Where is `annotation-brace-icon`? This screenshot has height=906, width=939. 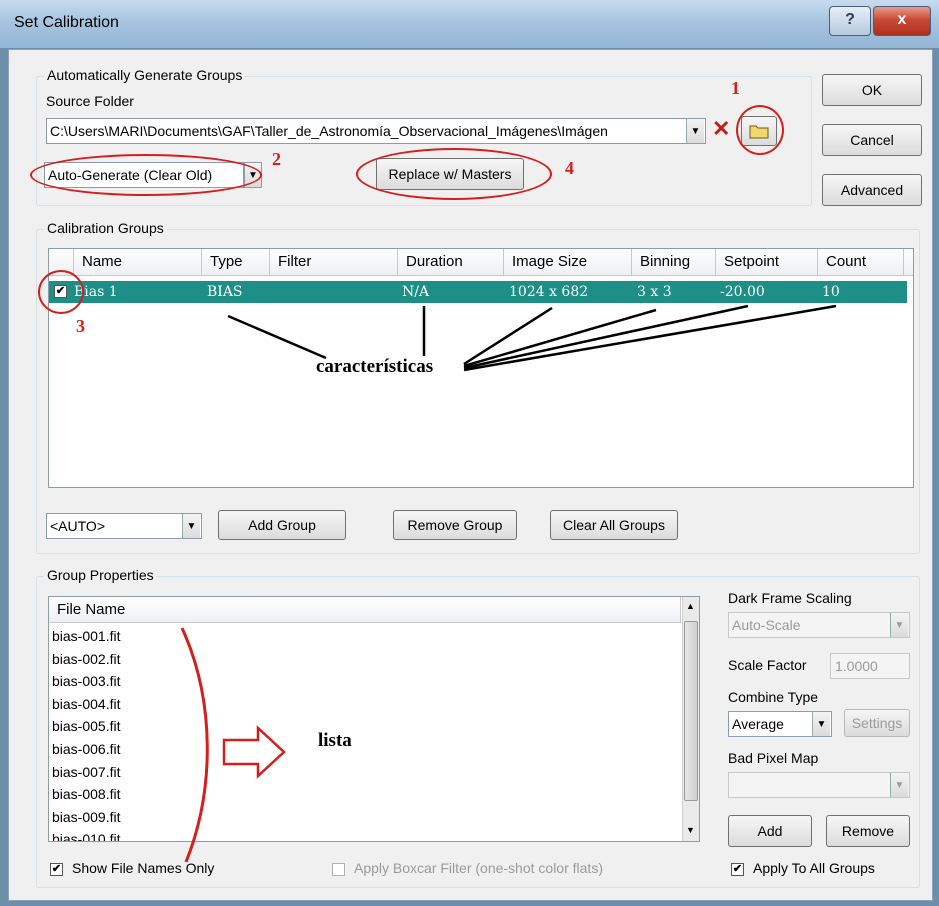
annotation-brace-icon is located at coordinates (194, 745).